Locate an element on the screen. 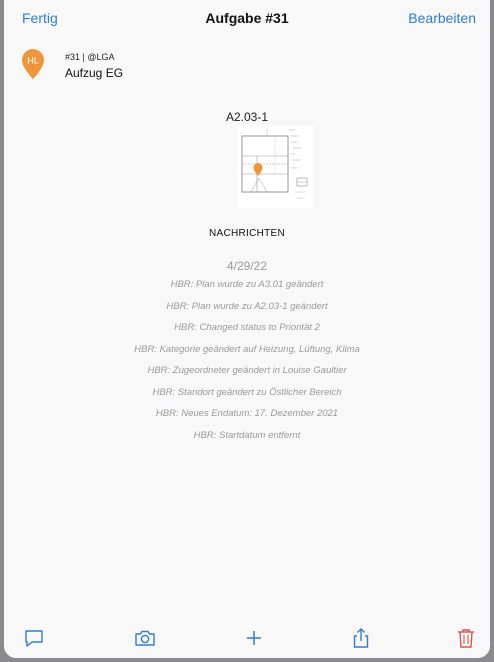 The height and width of the screenshot is (662, 494). task-meta: #31 | @LGA is located at coordinates (90, 57).